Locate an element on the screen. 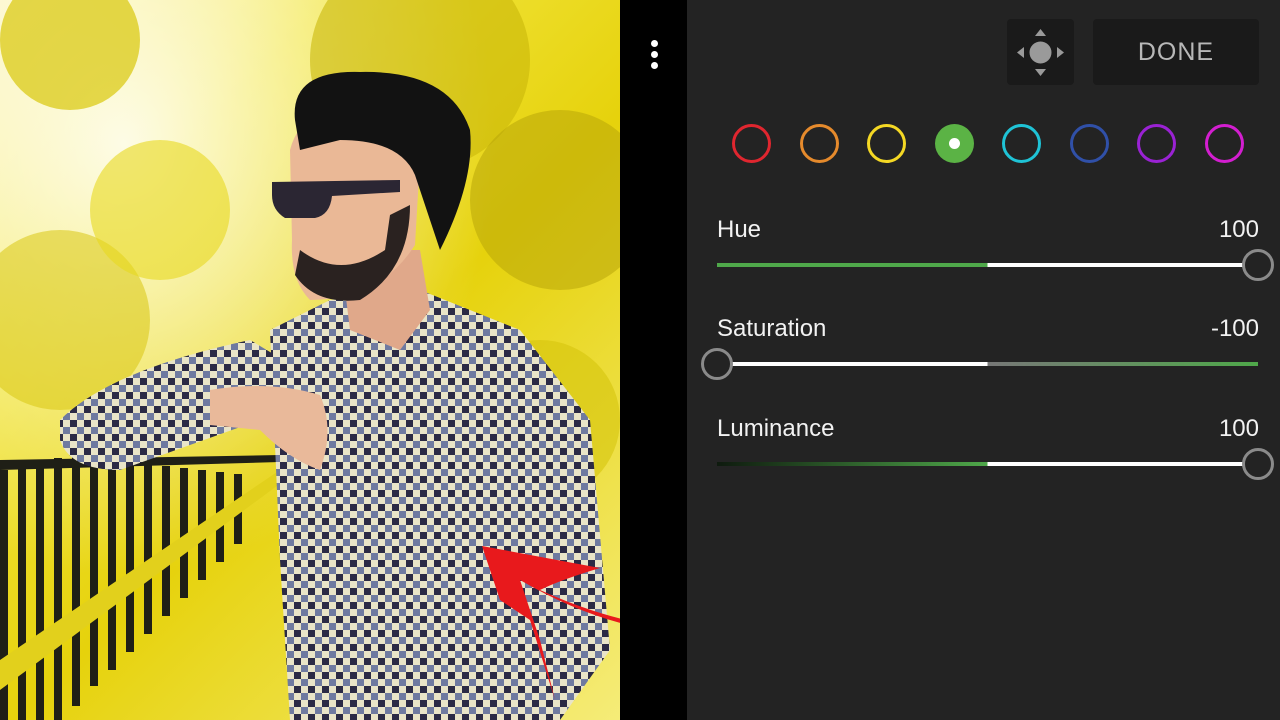 The width and height of the screenshot is (1280, 720). hue-value: 100 is located at coordinates (1238, 229).